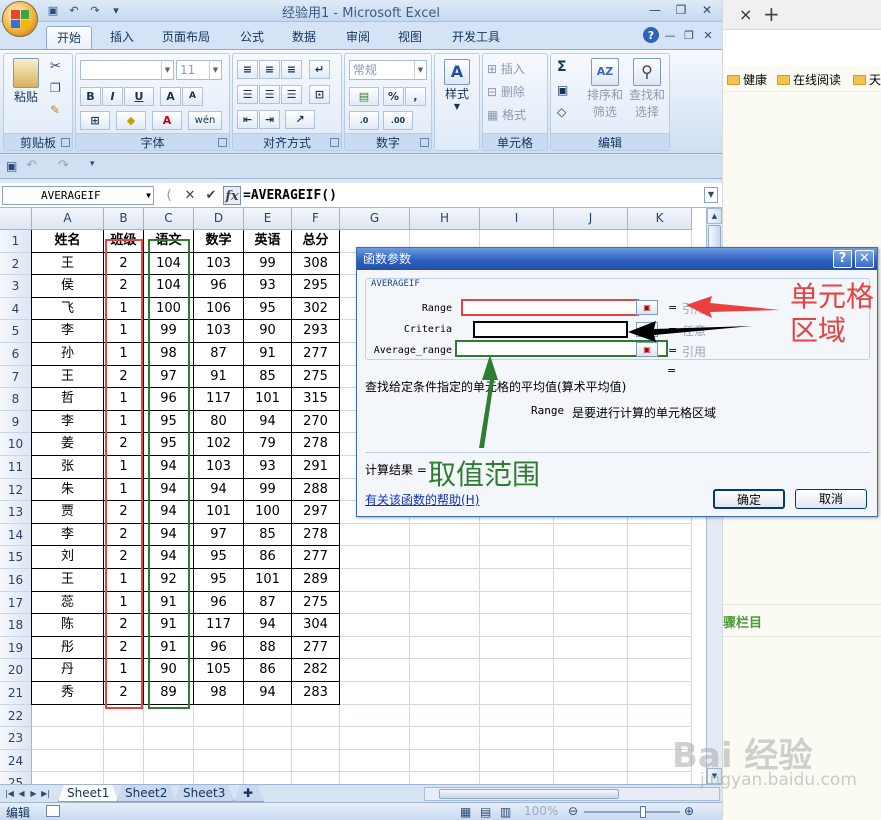  What do you see at coordinates (199, 70) in the screenshot?
I see `font-size-combo: 11 ▼` at bounding box center [199, 70].